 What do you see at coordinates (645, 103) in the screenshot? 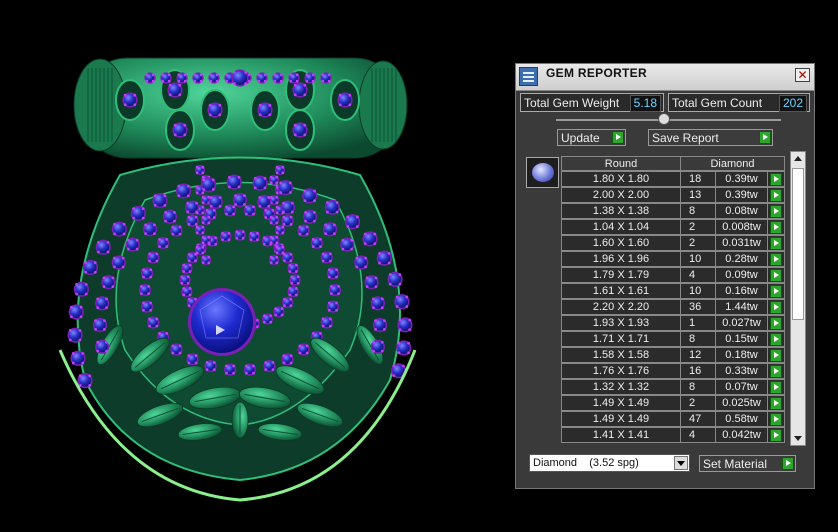
I see `total-gem-weight-value: 5.18` at bounding box center [645, 103].